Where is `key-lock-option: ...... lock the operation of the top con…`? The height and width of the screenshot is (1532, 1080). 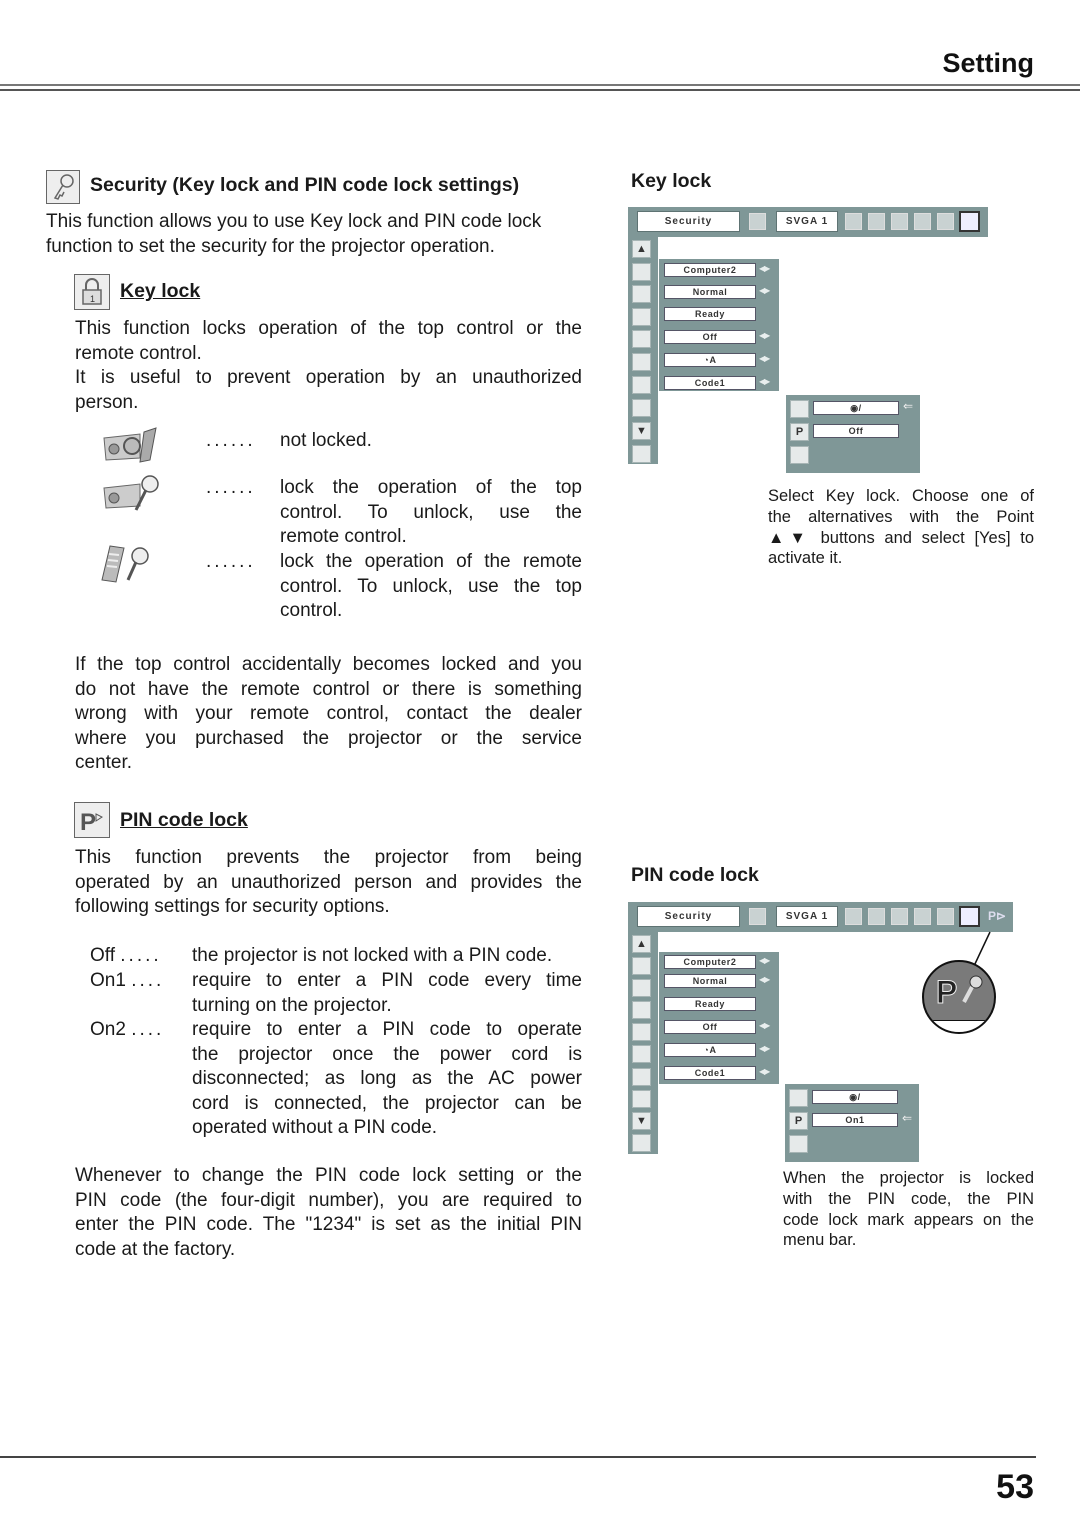 key-lock-option: ...... lock the operation of the top con… is located at coordinates (394, 513).